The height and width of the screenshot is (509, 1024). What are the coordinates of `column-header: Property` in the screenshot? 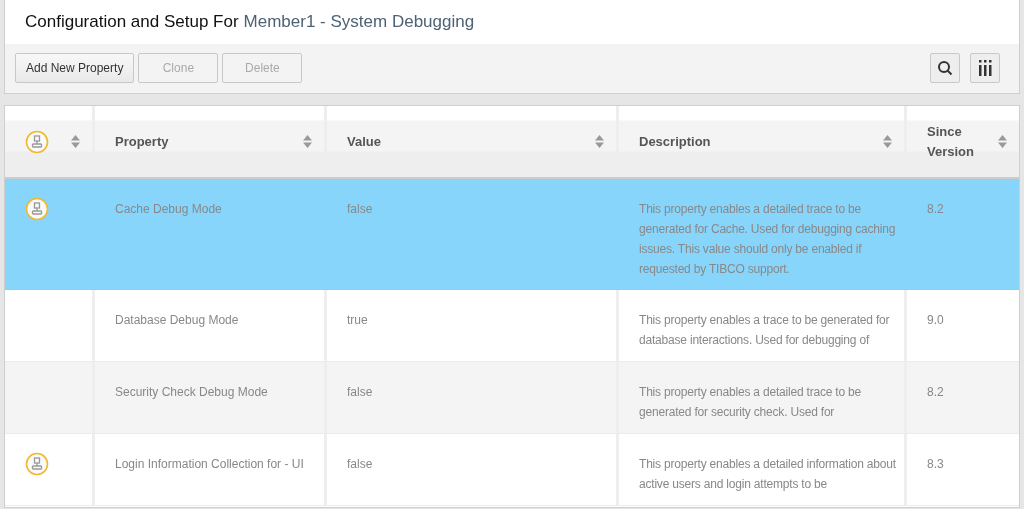 It's located at (142, 141).